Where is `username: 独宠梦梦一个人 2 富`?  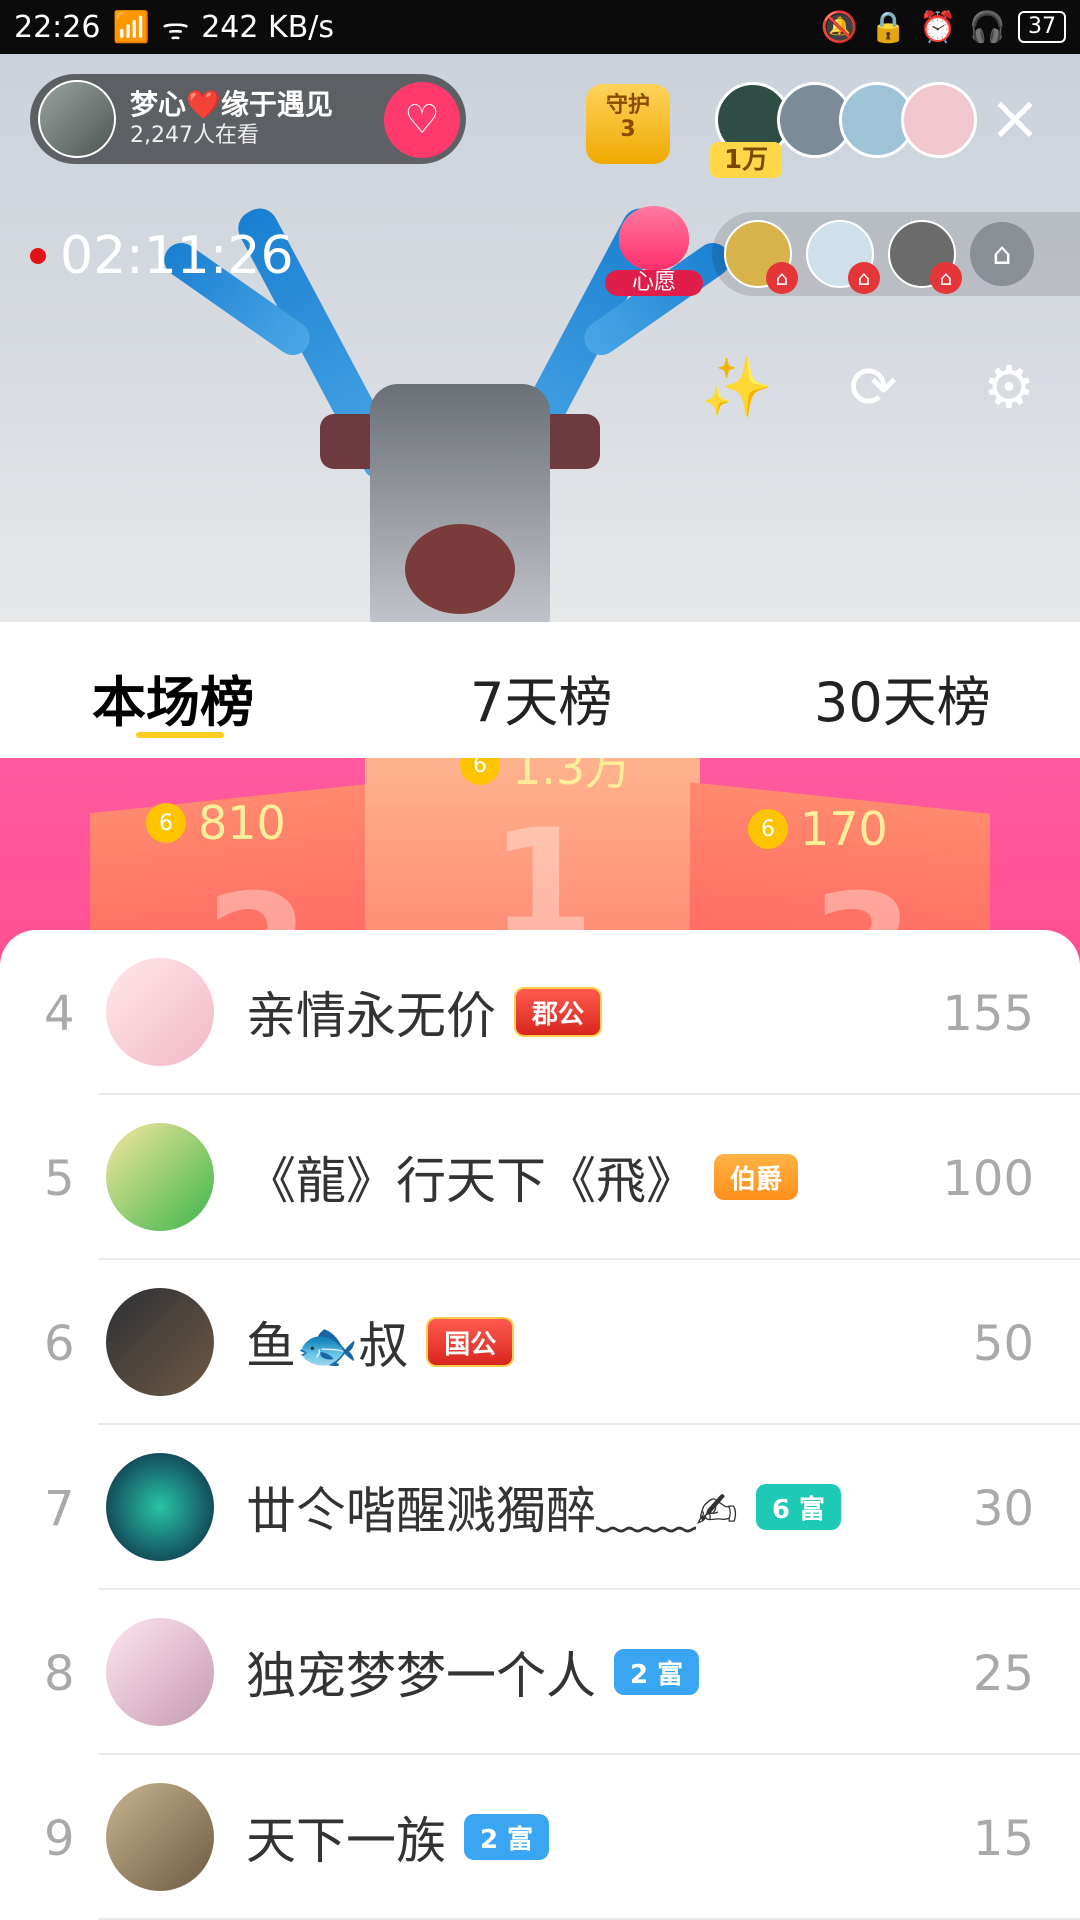
username: 独宠梦梦一个人 2 富 is located at coordinates (473, 1672).